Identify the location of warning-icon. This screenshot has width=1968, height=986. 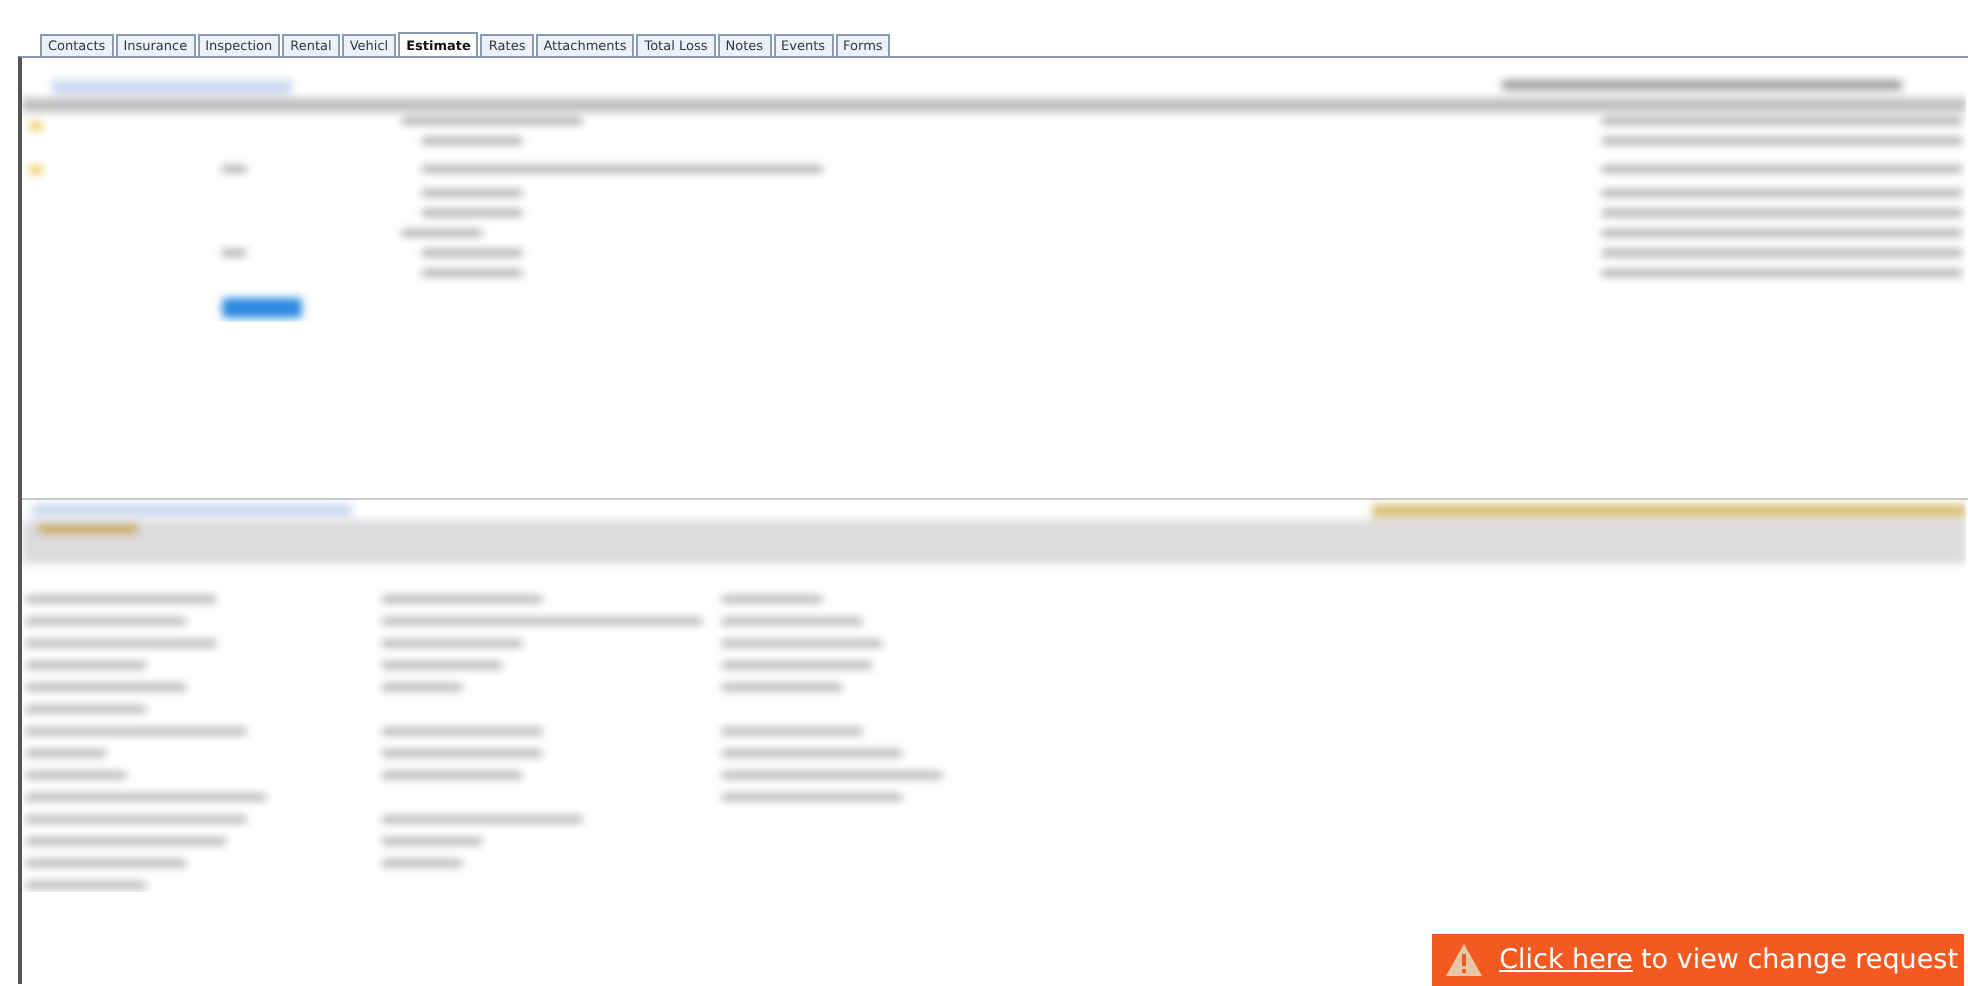
(1463, 960).